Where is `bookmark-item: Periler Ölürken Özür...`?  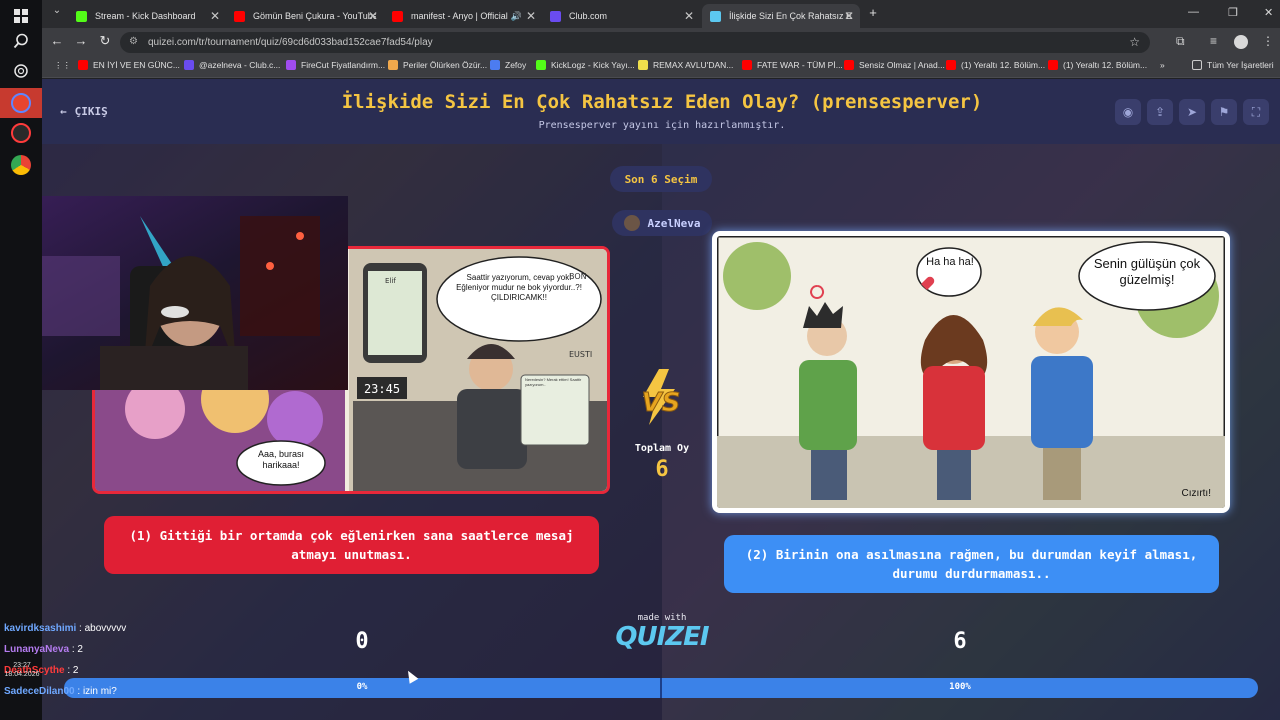 bookmark-item: Periler Ölürken Özür... is located at coordinates (437, 65).